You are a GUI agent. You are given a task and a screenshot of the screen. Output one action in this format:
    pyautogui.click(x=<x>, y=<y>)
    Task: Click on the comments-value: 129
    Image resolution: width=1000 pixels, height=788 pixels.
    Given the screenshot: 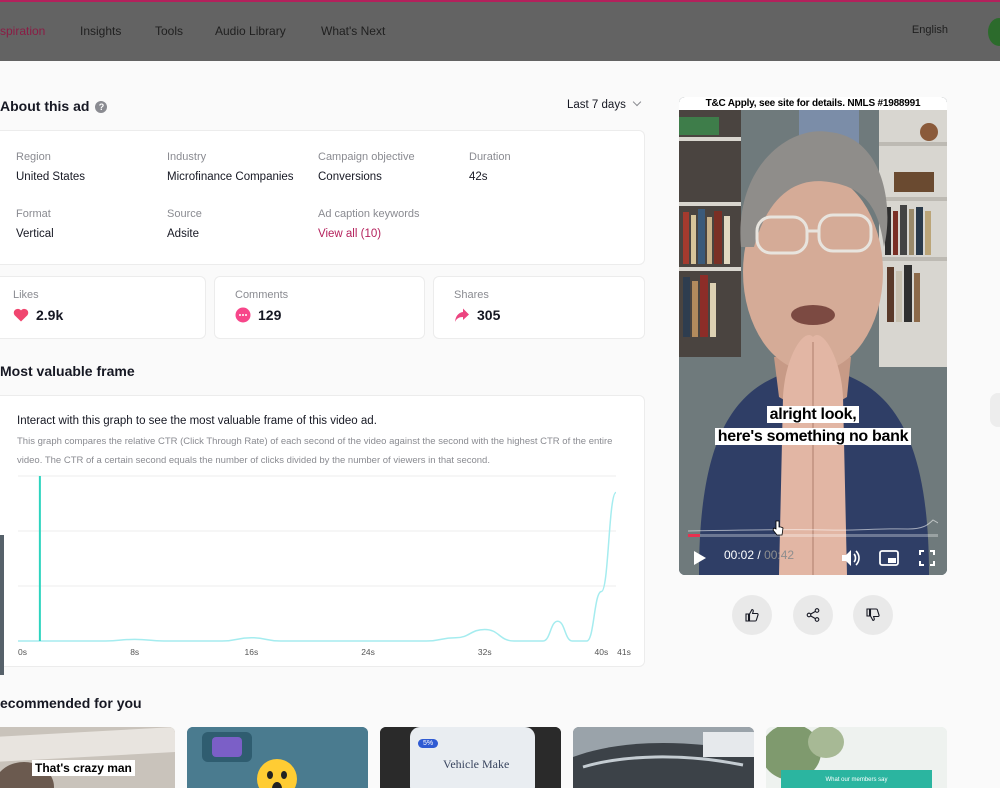 What is the action you would take?
    pyautogui.click(x=270, y=315)
    